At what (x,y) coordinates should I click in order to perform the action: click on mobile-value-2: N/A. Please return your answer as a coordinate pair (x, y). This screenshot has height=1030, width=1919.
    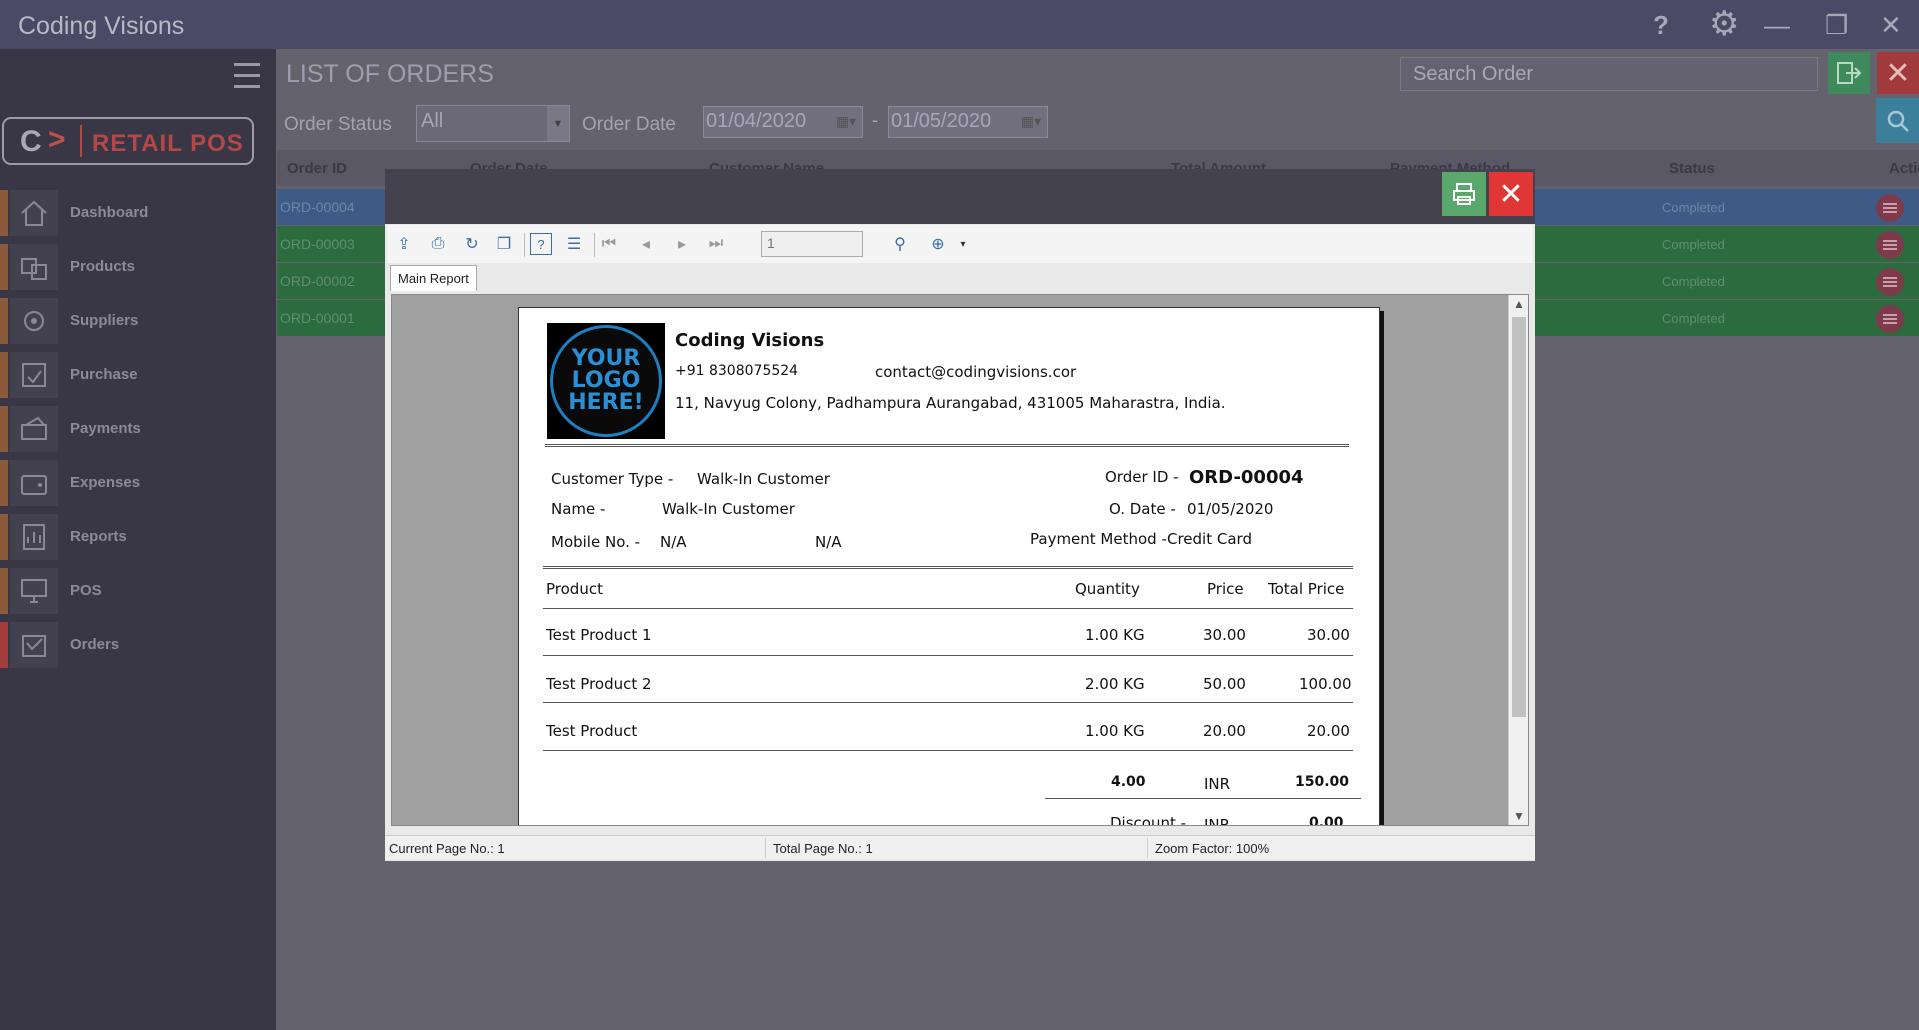
    Looking at the image, I should click on (828, 542).